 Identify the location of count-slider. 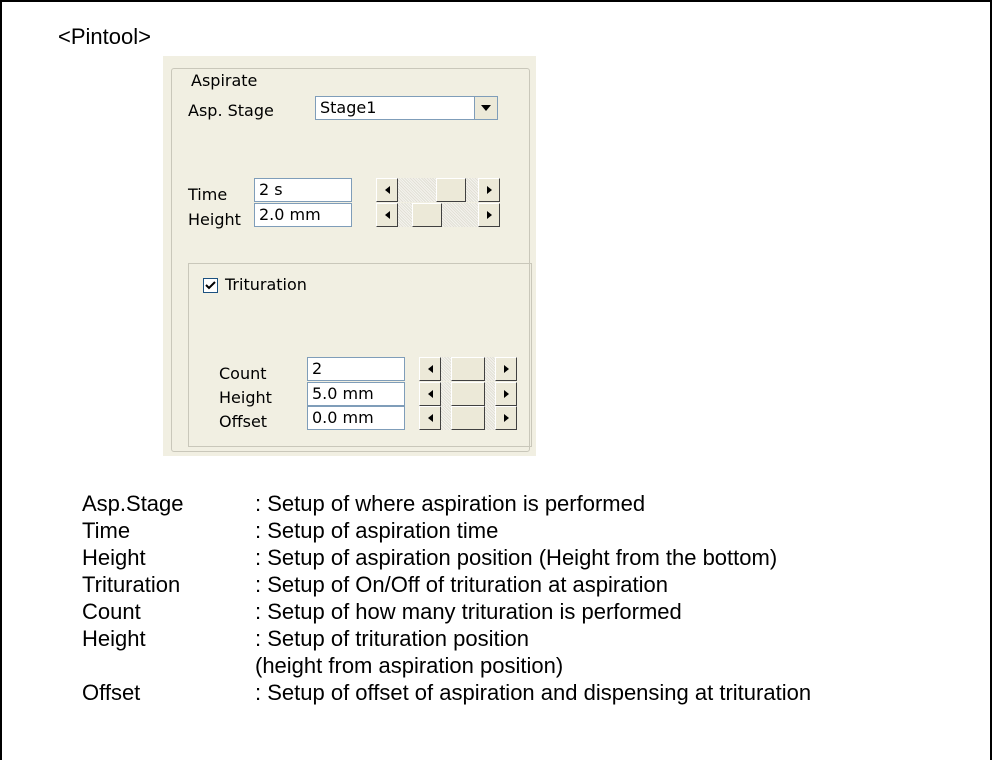
(468, 369).